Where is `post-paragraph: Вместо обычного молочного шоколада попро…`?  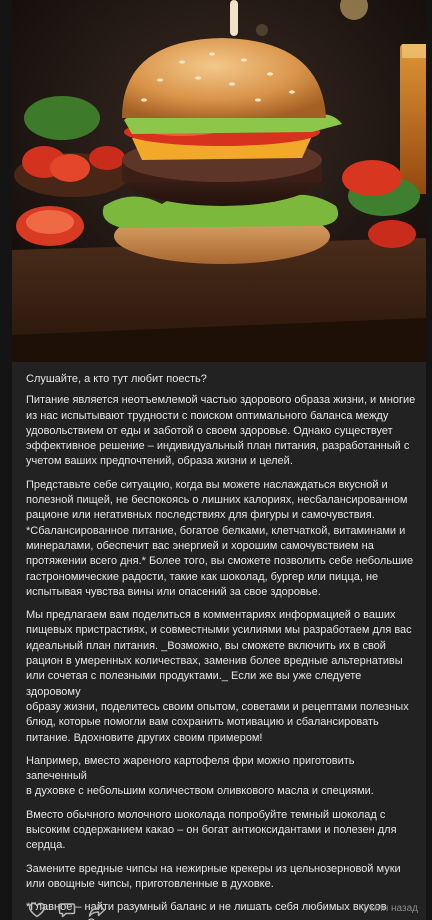 post-paragraph: Вместо обычного молочного шоколада попро… is located at coordinates (211, 830).